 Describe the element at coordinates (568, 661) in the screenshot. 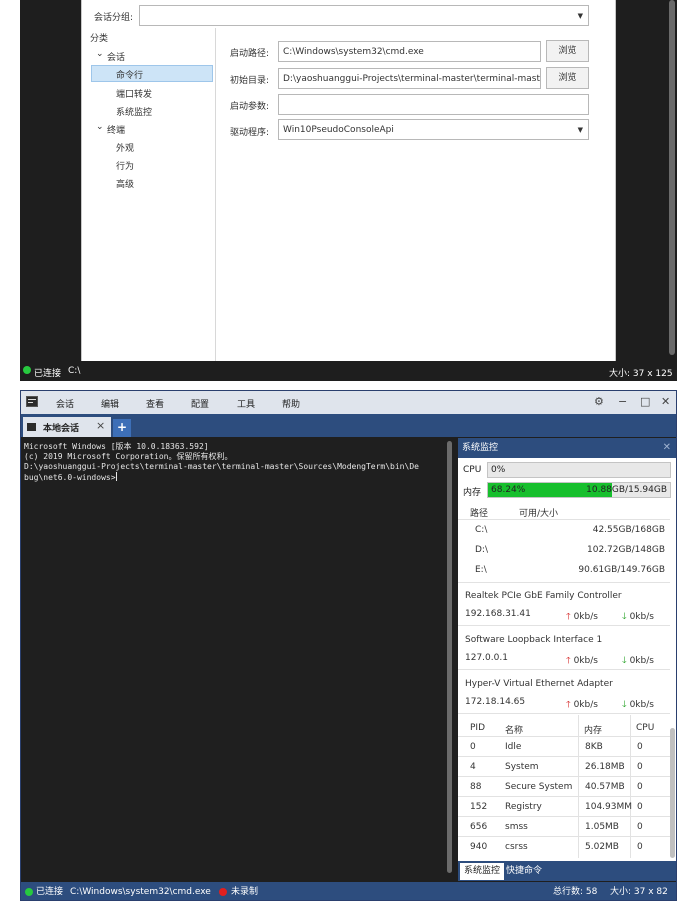

I see `arrow-up-icon: 🡑` at that location.